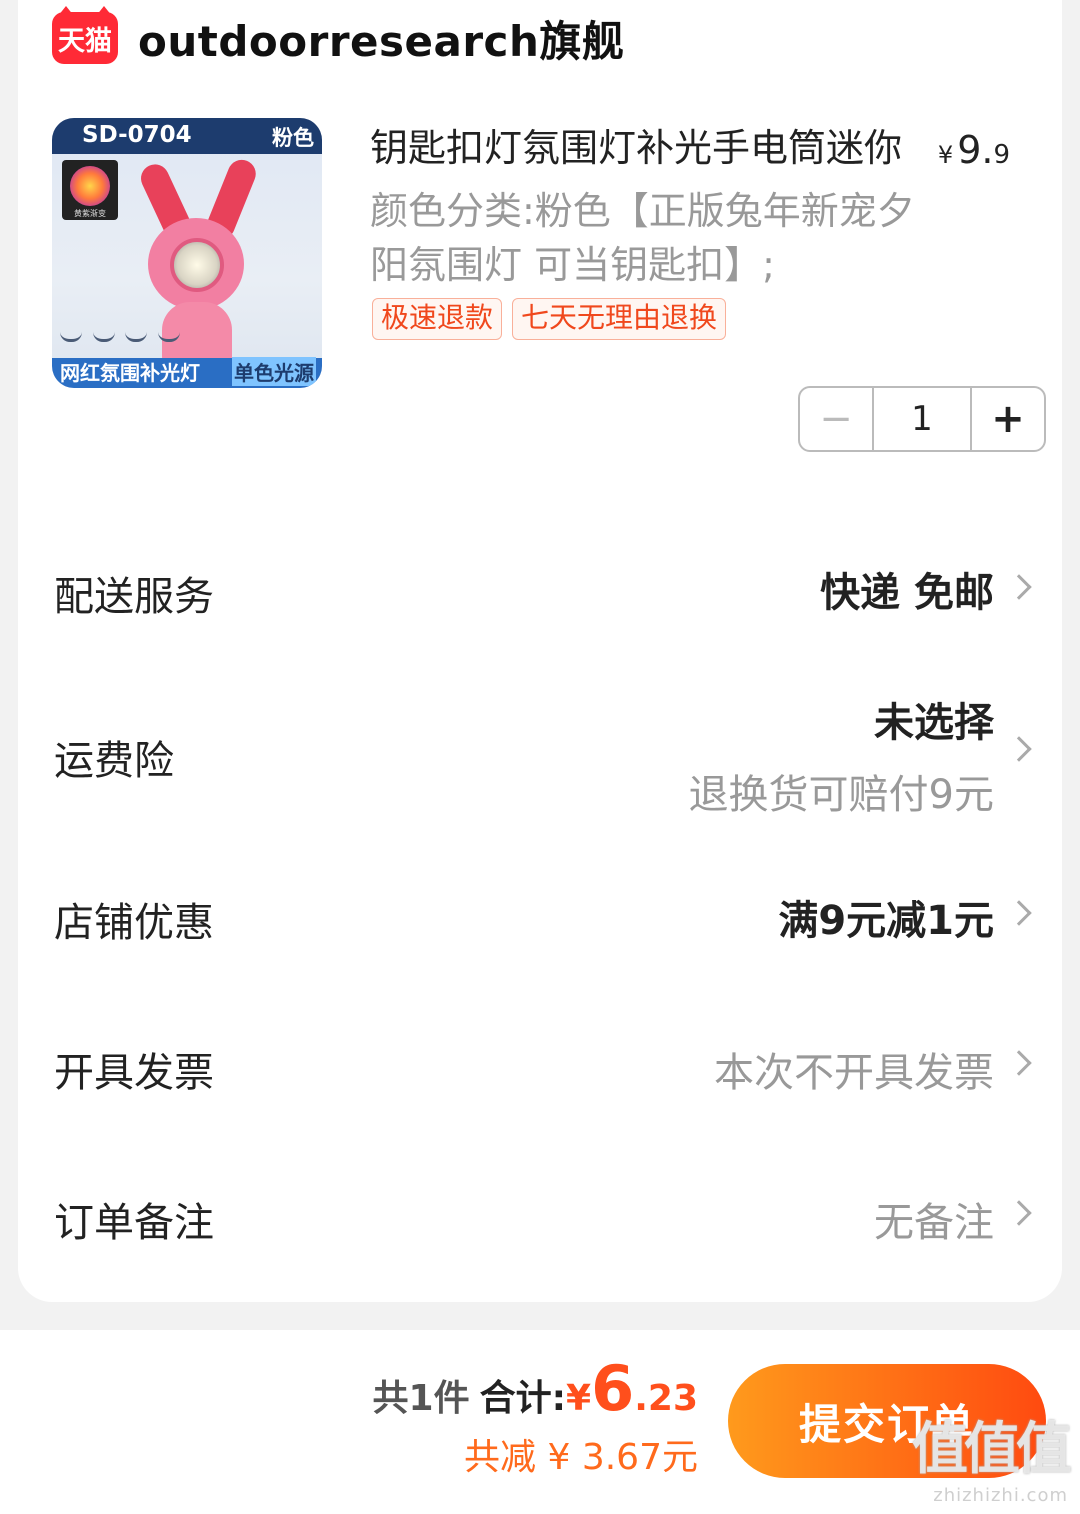  I want to click on tag-seven-day-return: 七天无理由退换, so click(619, 319).